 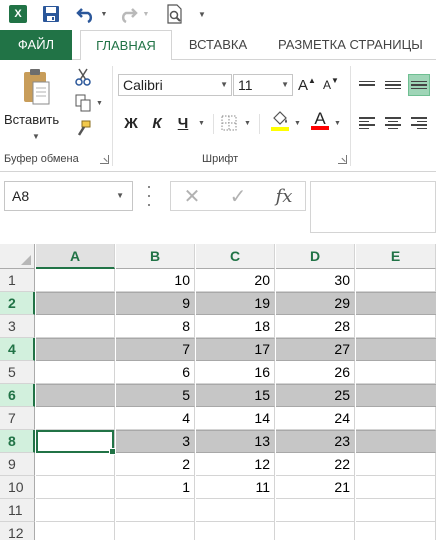 I want to click on formula-bar-resize-handle, so click(x=150, y=196).